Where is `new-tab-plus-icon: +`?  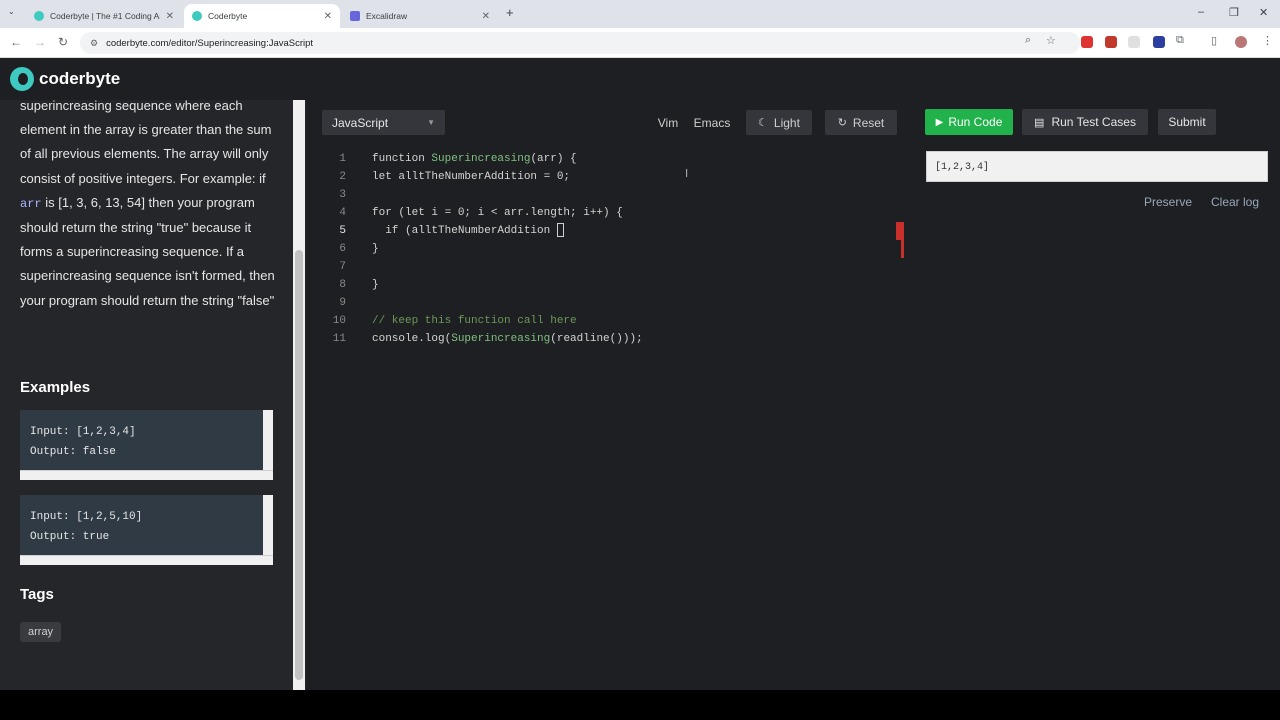 new-tab-plus-icon: + is located at coordinates (510, 12).